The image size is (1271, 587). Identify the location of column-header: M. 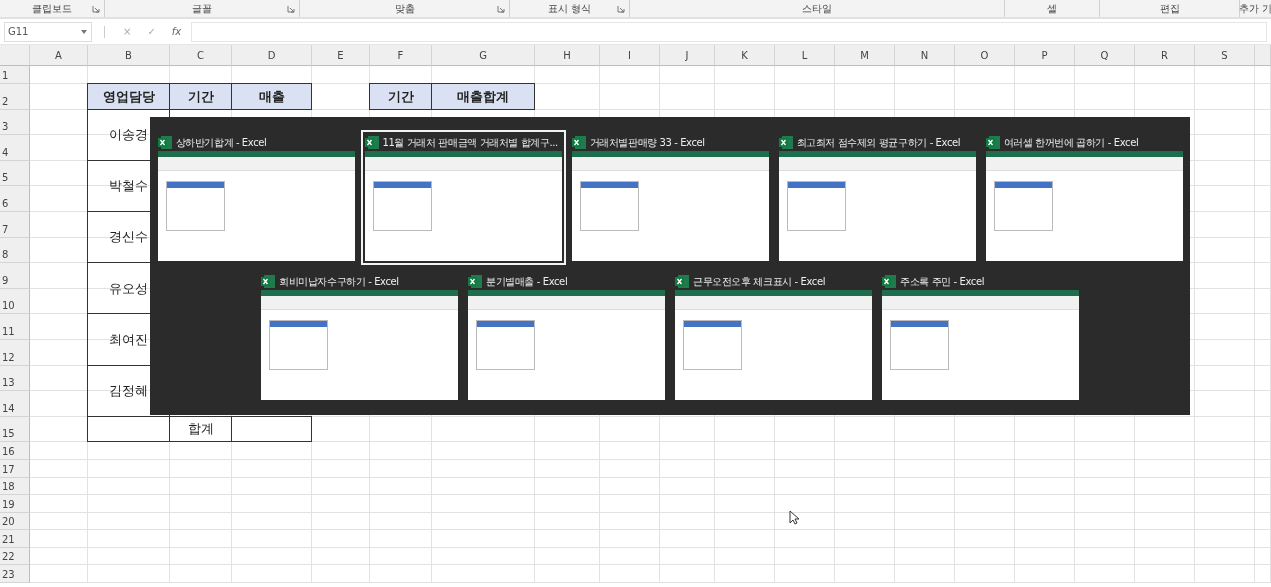
(865, 55).